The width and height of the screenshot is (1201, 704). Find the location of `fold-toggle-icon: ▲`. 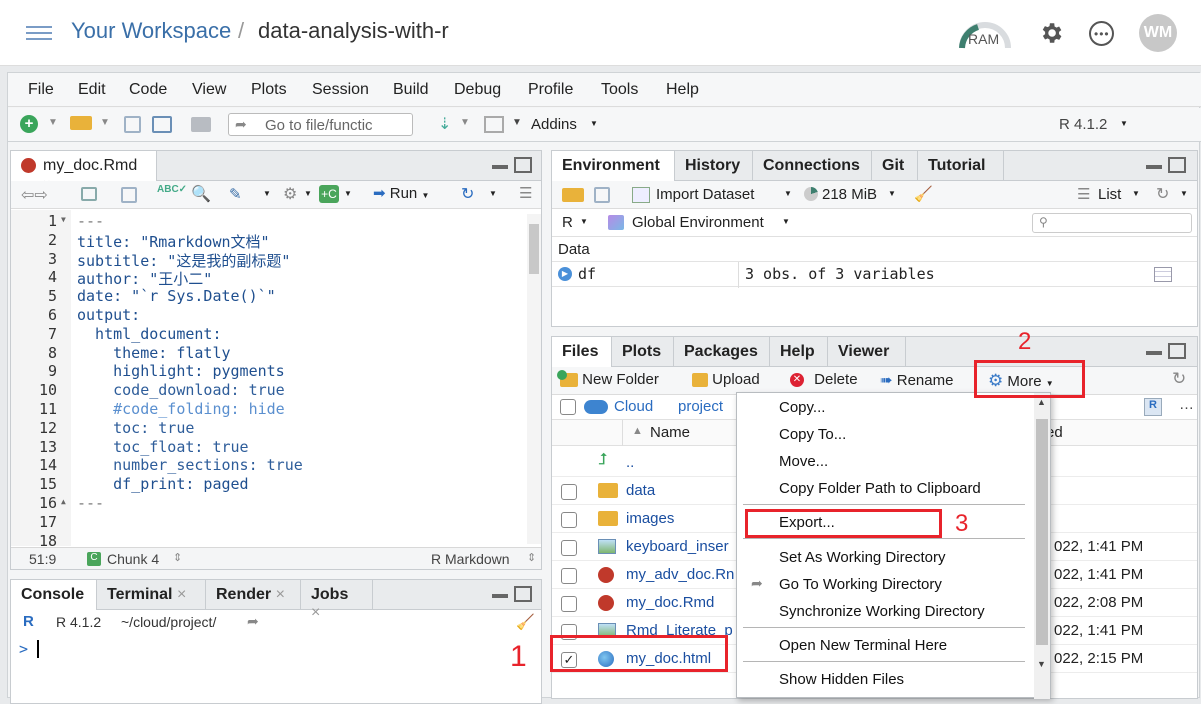

fold-toggle-icon: ▲ is located at coordinates (63, 501).